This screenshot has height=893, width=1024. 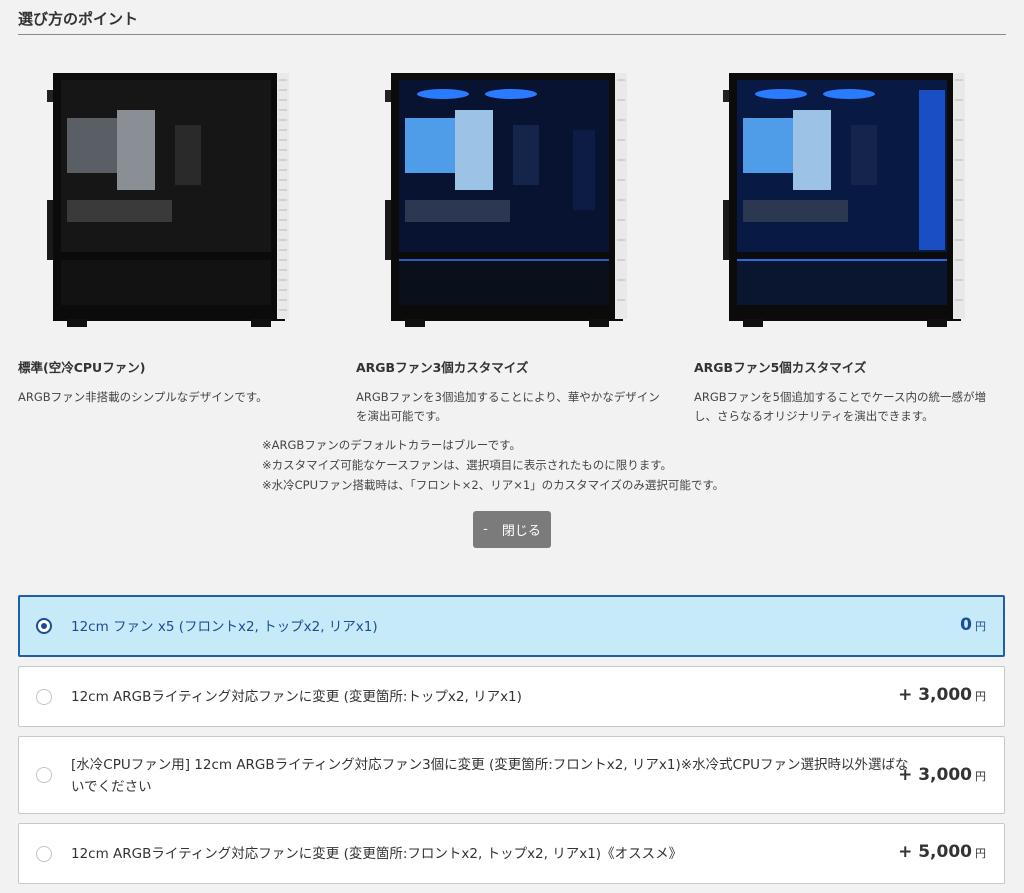 What do you see at coordinates (935, 852) in the screenshot?
I see `price-value: + 5,000` at bounding box center [935, 852].